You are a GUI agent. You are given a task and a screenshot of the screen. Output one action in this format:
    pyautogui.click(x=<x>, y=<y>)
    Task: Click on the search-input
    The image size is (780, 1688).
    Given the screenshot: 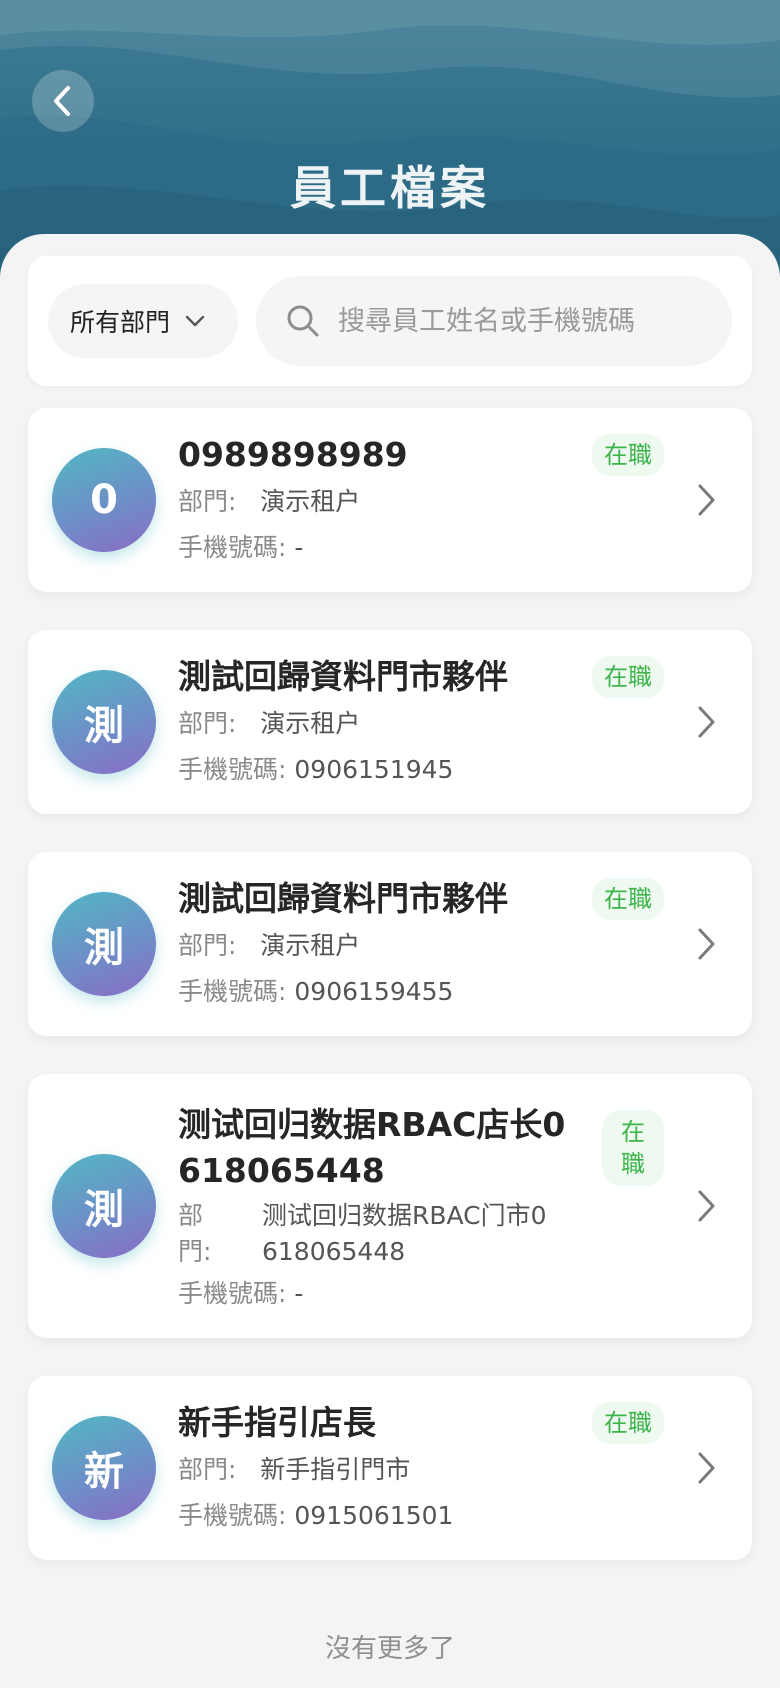 What is the action you would take?
    pyautogui.click(x=526, y=321)
    